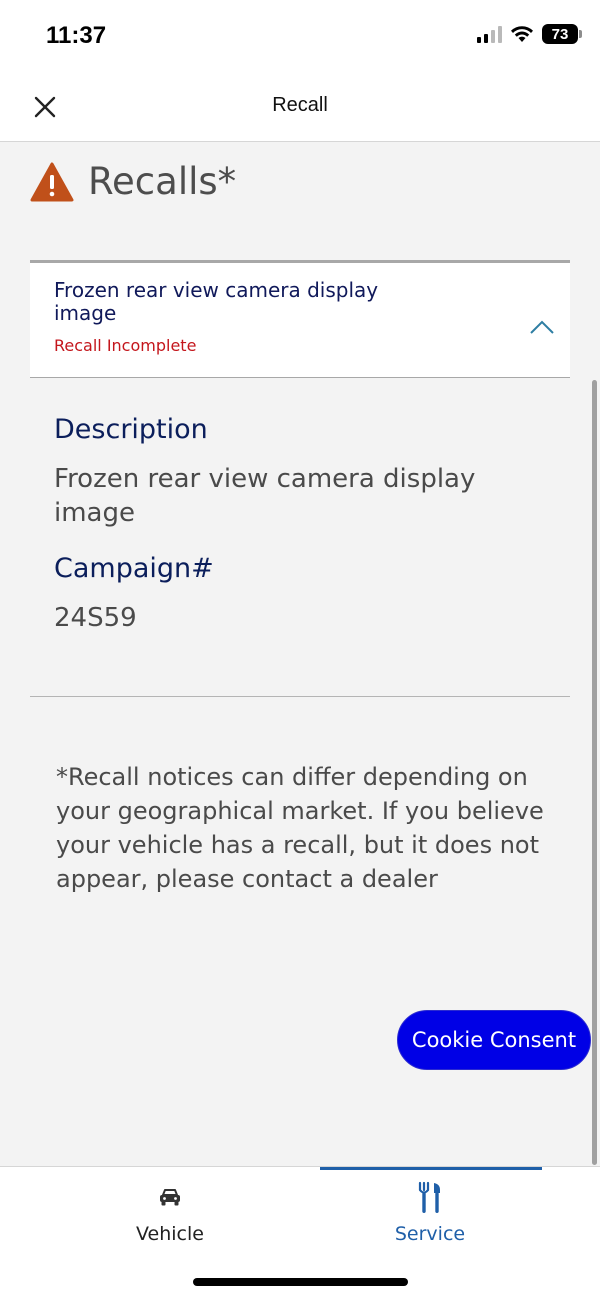  I want to click on recalls-title: Recalls*, so click(162, 181).